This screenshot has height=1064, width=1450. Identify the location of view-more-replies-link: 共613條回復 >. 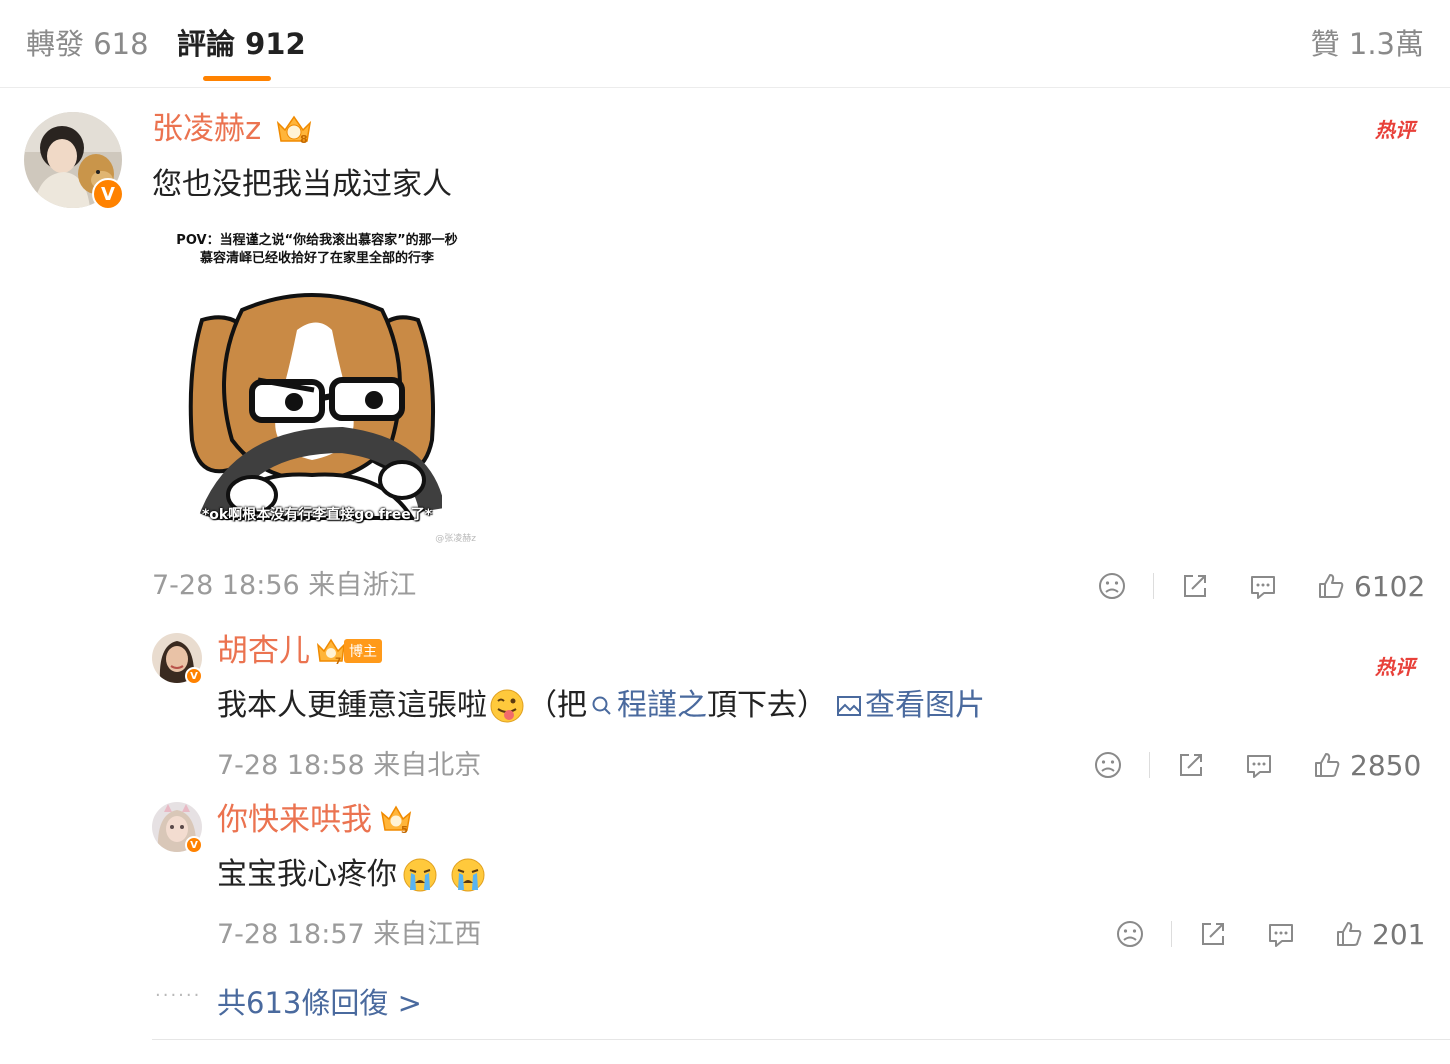
(319, 1001).